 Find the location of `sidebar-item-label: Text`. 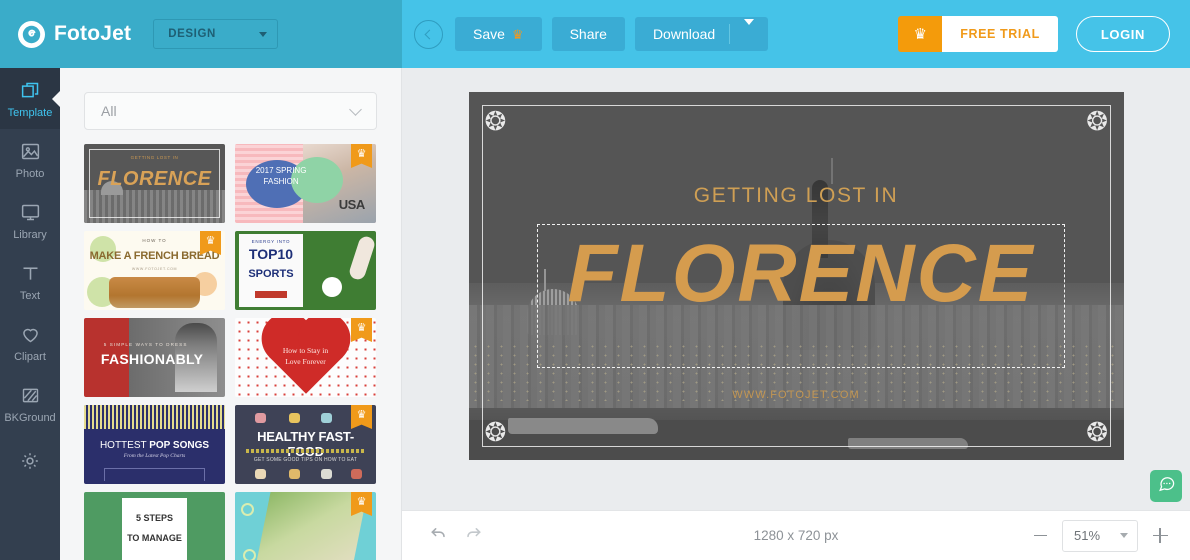

sidebar-item-label: Text is located at coordinates (30, 295).